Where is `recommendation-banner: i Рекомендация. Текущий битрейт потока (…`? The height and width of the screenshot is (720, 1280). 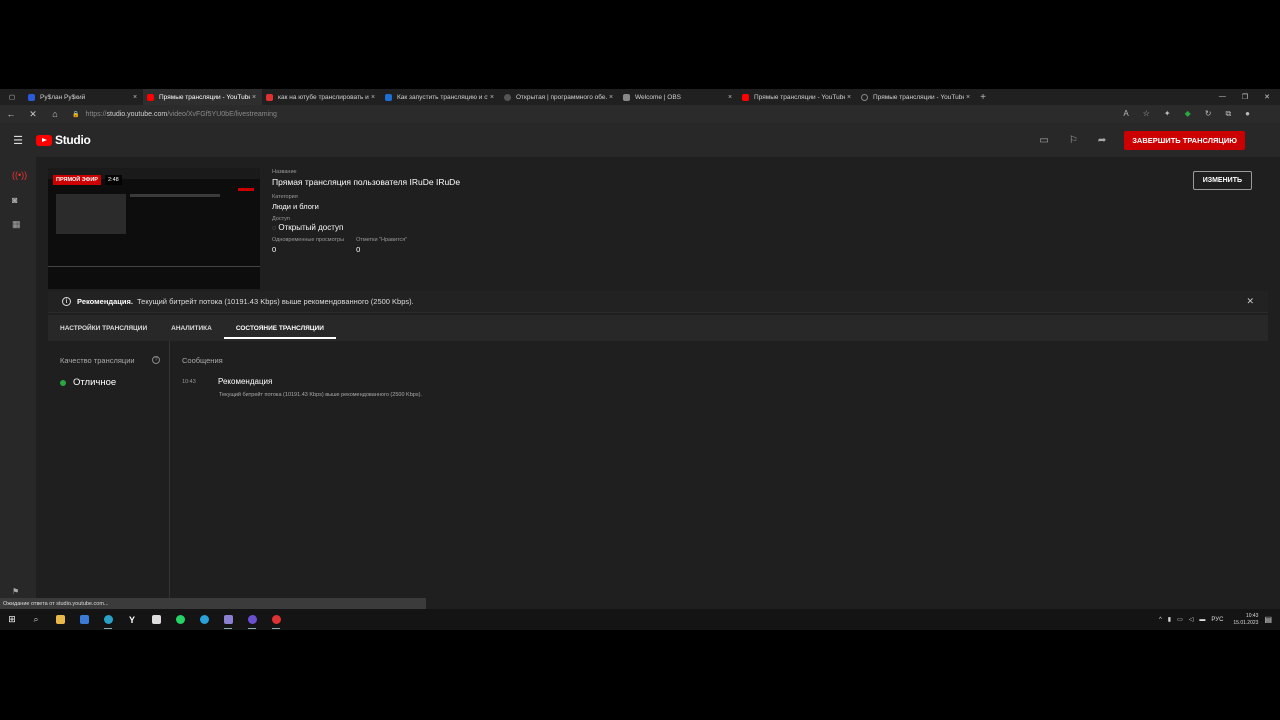
recommendation-banner: i Рекомендация. Текущий битрейт потока (… is located at coordinates (658, 302).